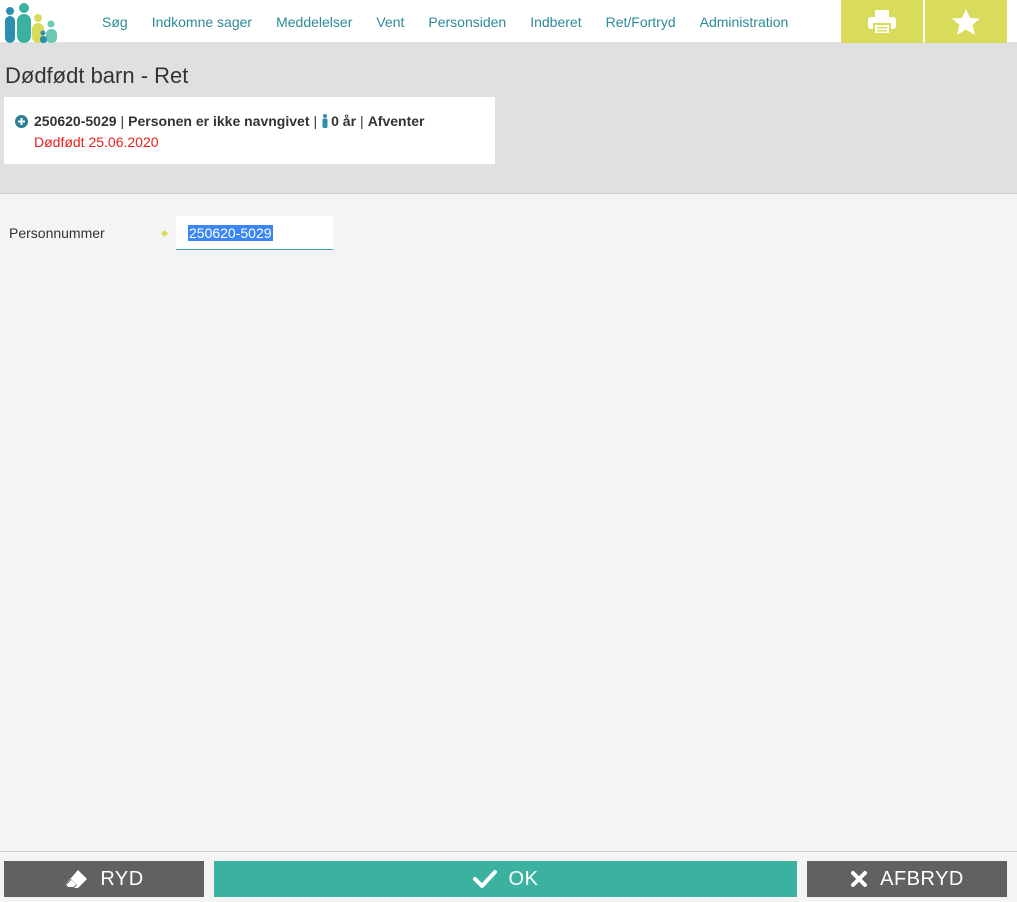 Image resolution: width=1017 pixels, height=902 pixels. I want to click on nav-item-indberet: Indberet, so click(555, 22).